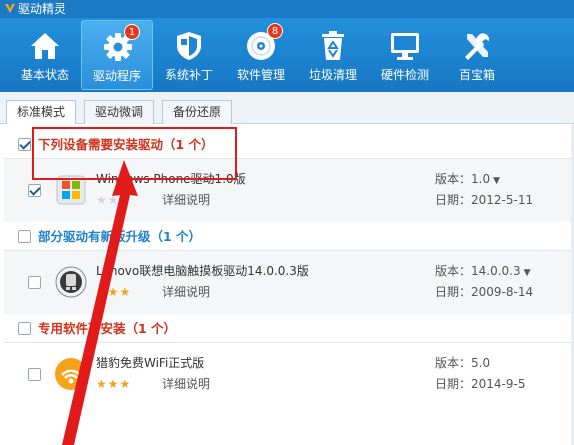  What do you see at coordinates (287, 328) in the screenshot?
I see `section-special-software: 专用软件可安装（1 个）` at bounding box center [287, 328].